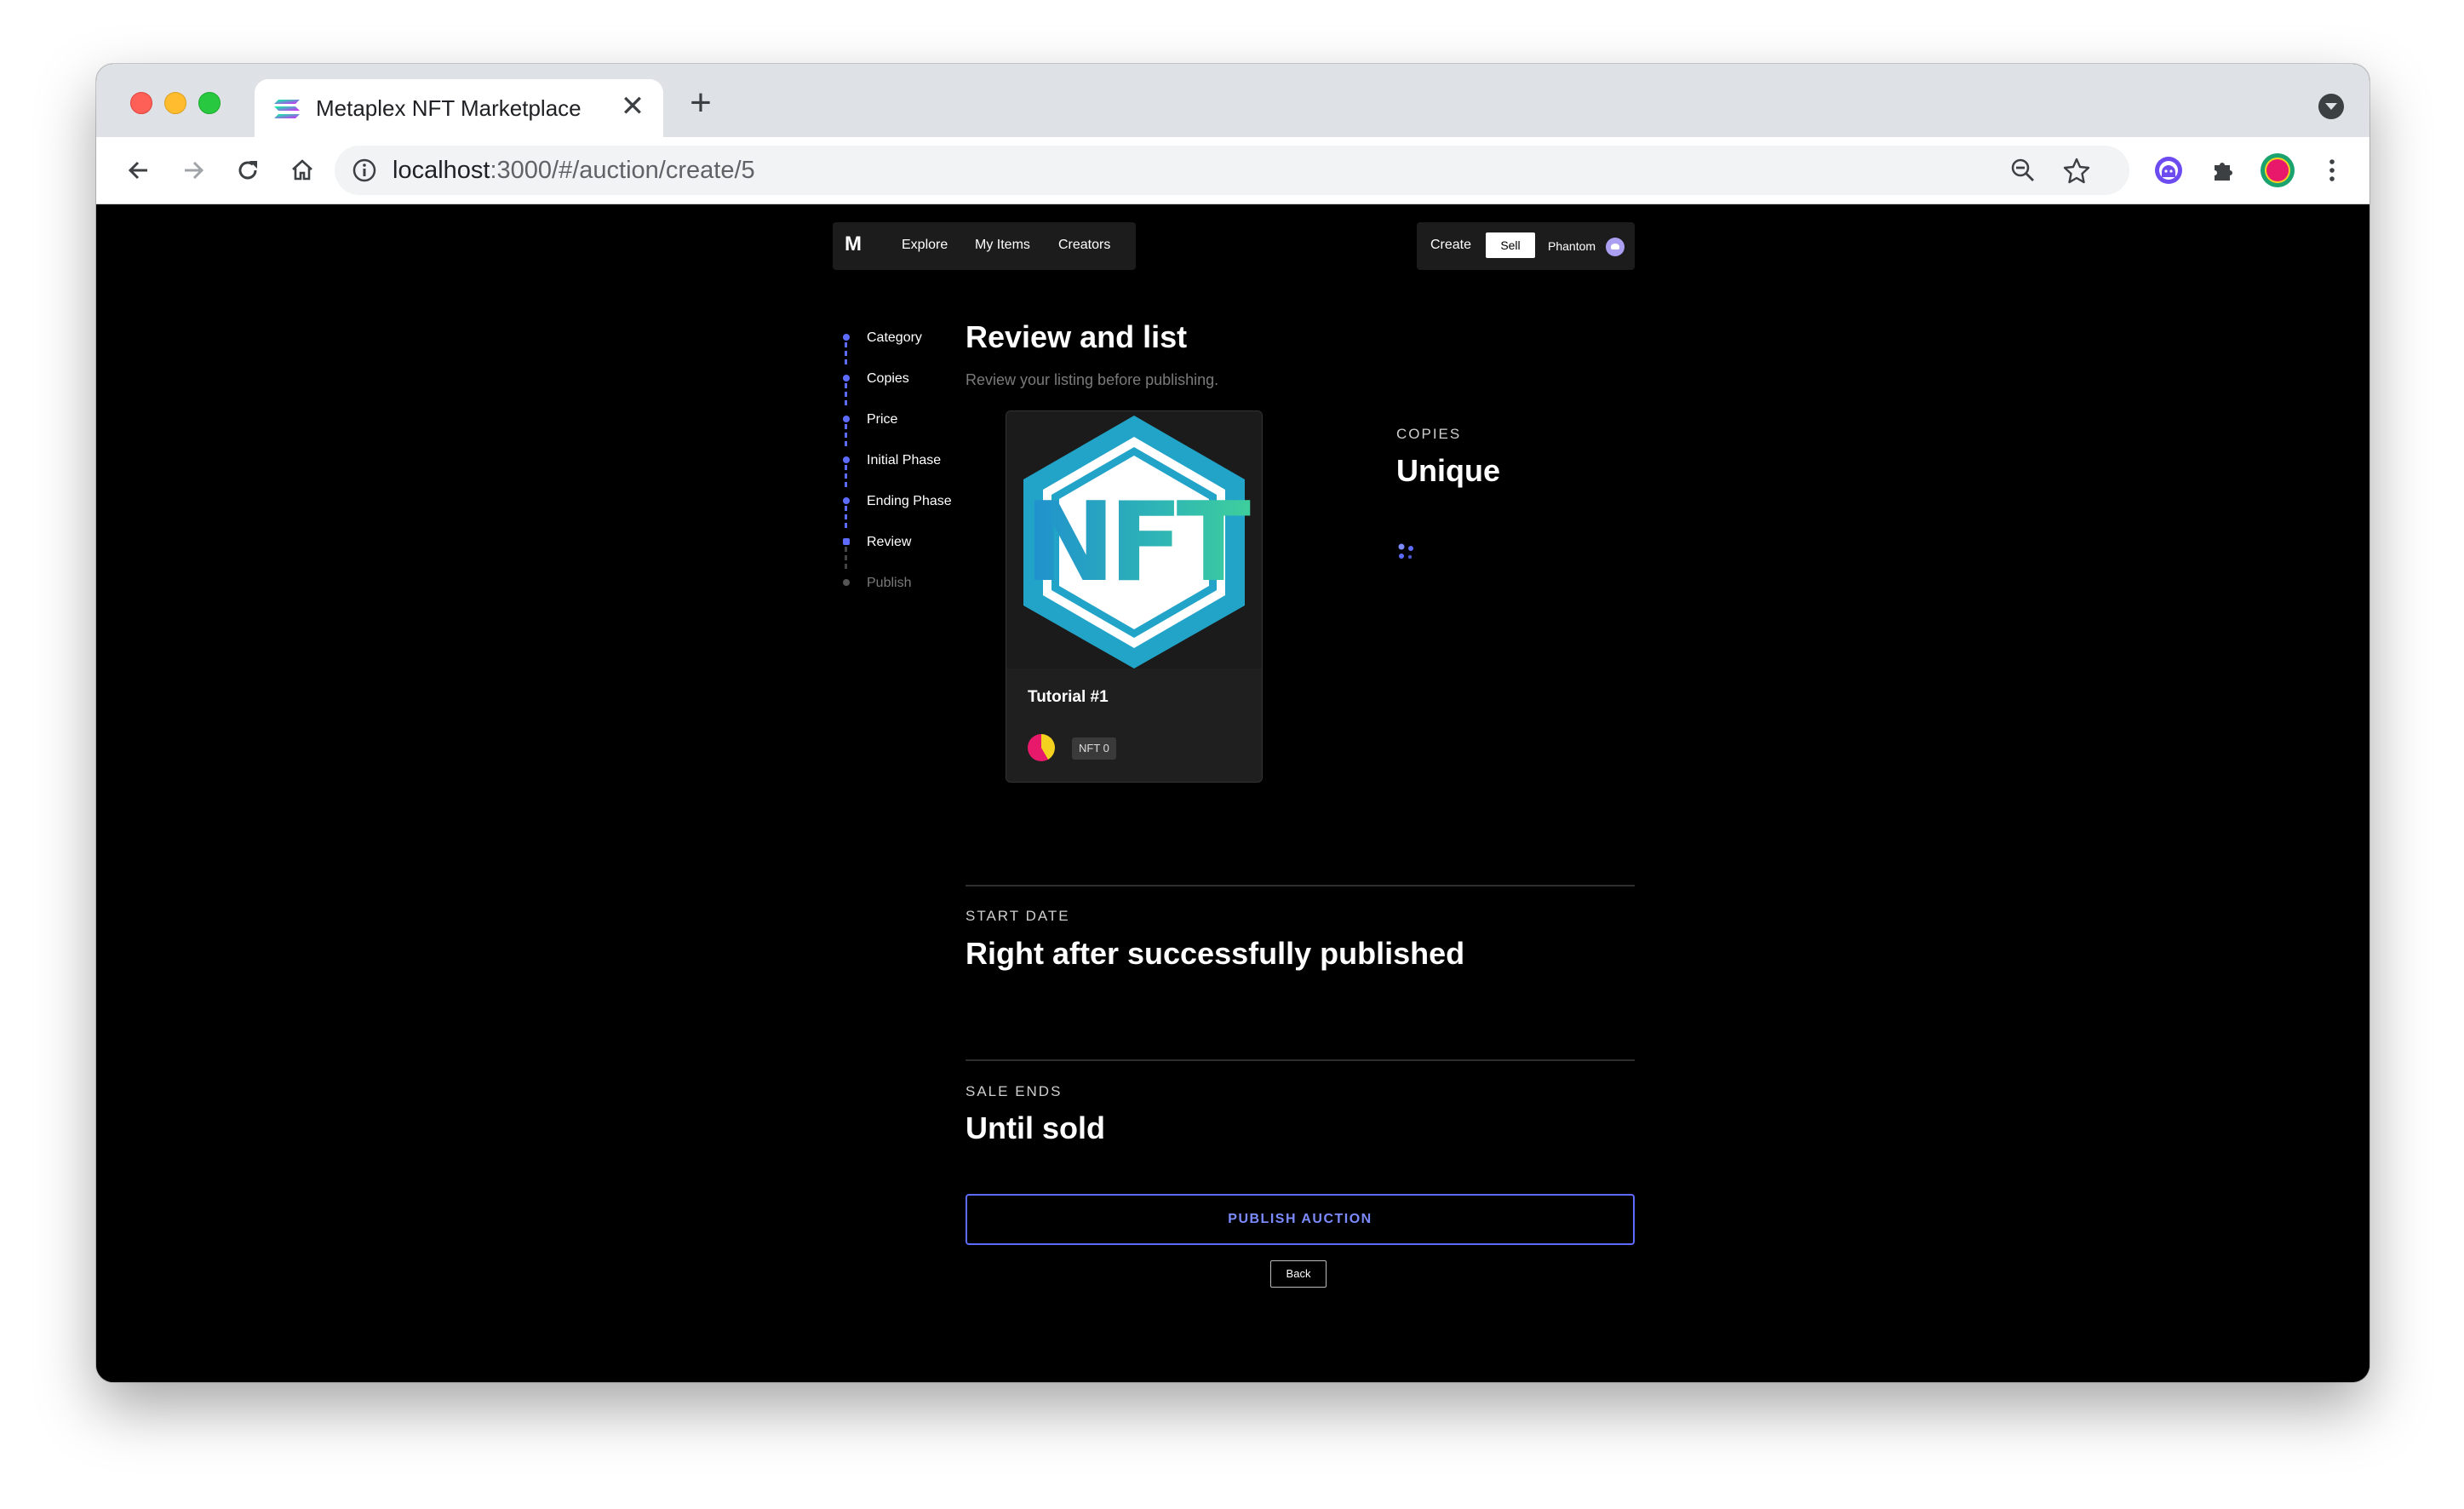 Image resolution: width=2464 pixels, height=1509 pixels. Describe the element at coordinates (895, 338) in the screenshot. I see `step-category: Category` at that location.